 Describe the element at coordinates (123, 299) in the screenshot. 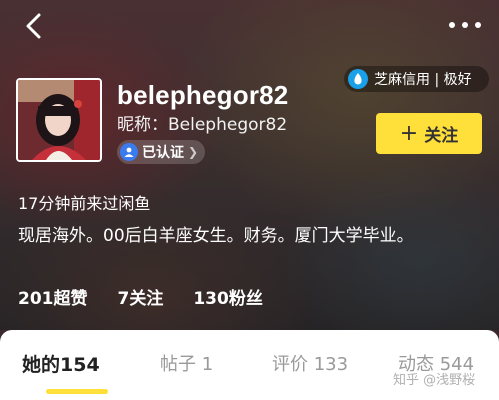

I see `stat-value: 7` at that location.